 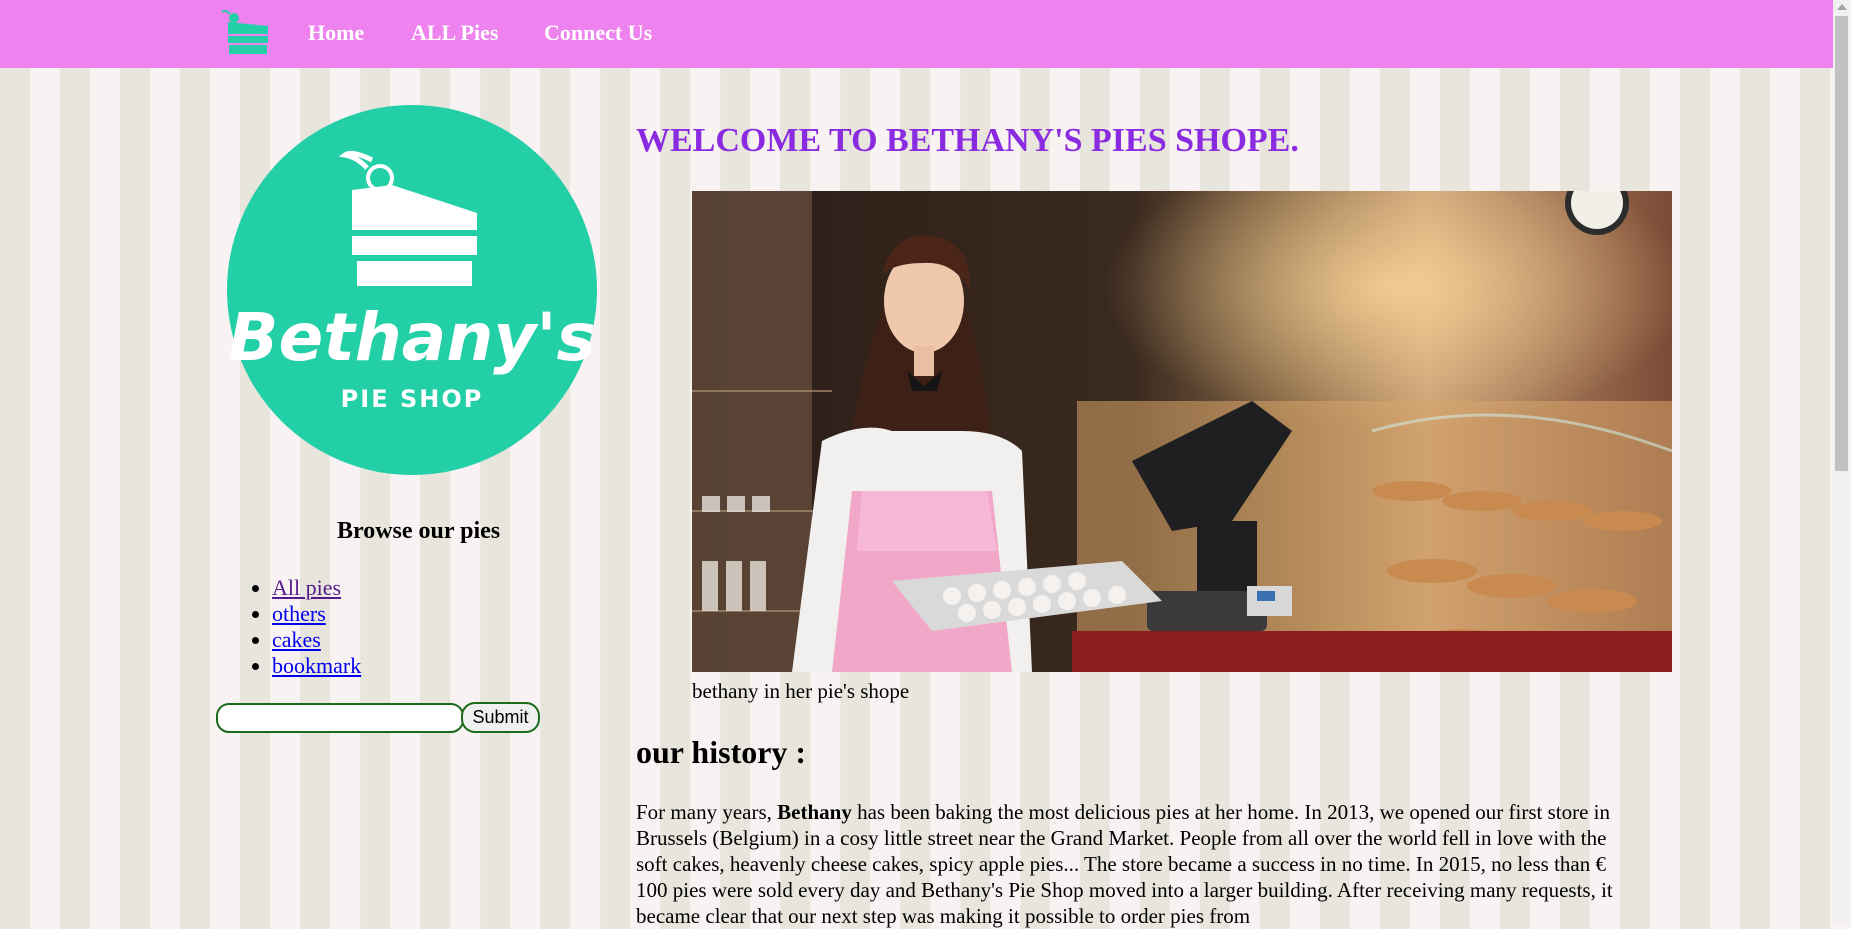 I want to click on scroll-up-arrow-icon, so click(x=1842, y=7).